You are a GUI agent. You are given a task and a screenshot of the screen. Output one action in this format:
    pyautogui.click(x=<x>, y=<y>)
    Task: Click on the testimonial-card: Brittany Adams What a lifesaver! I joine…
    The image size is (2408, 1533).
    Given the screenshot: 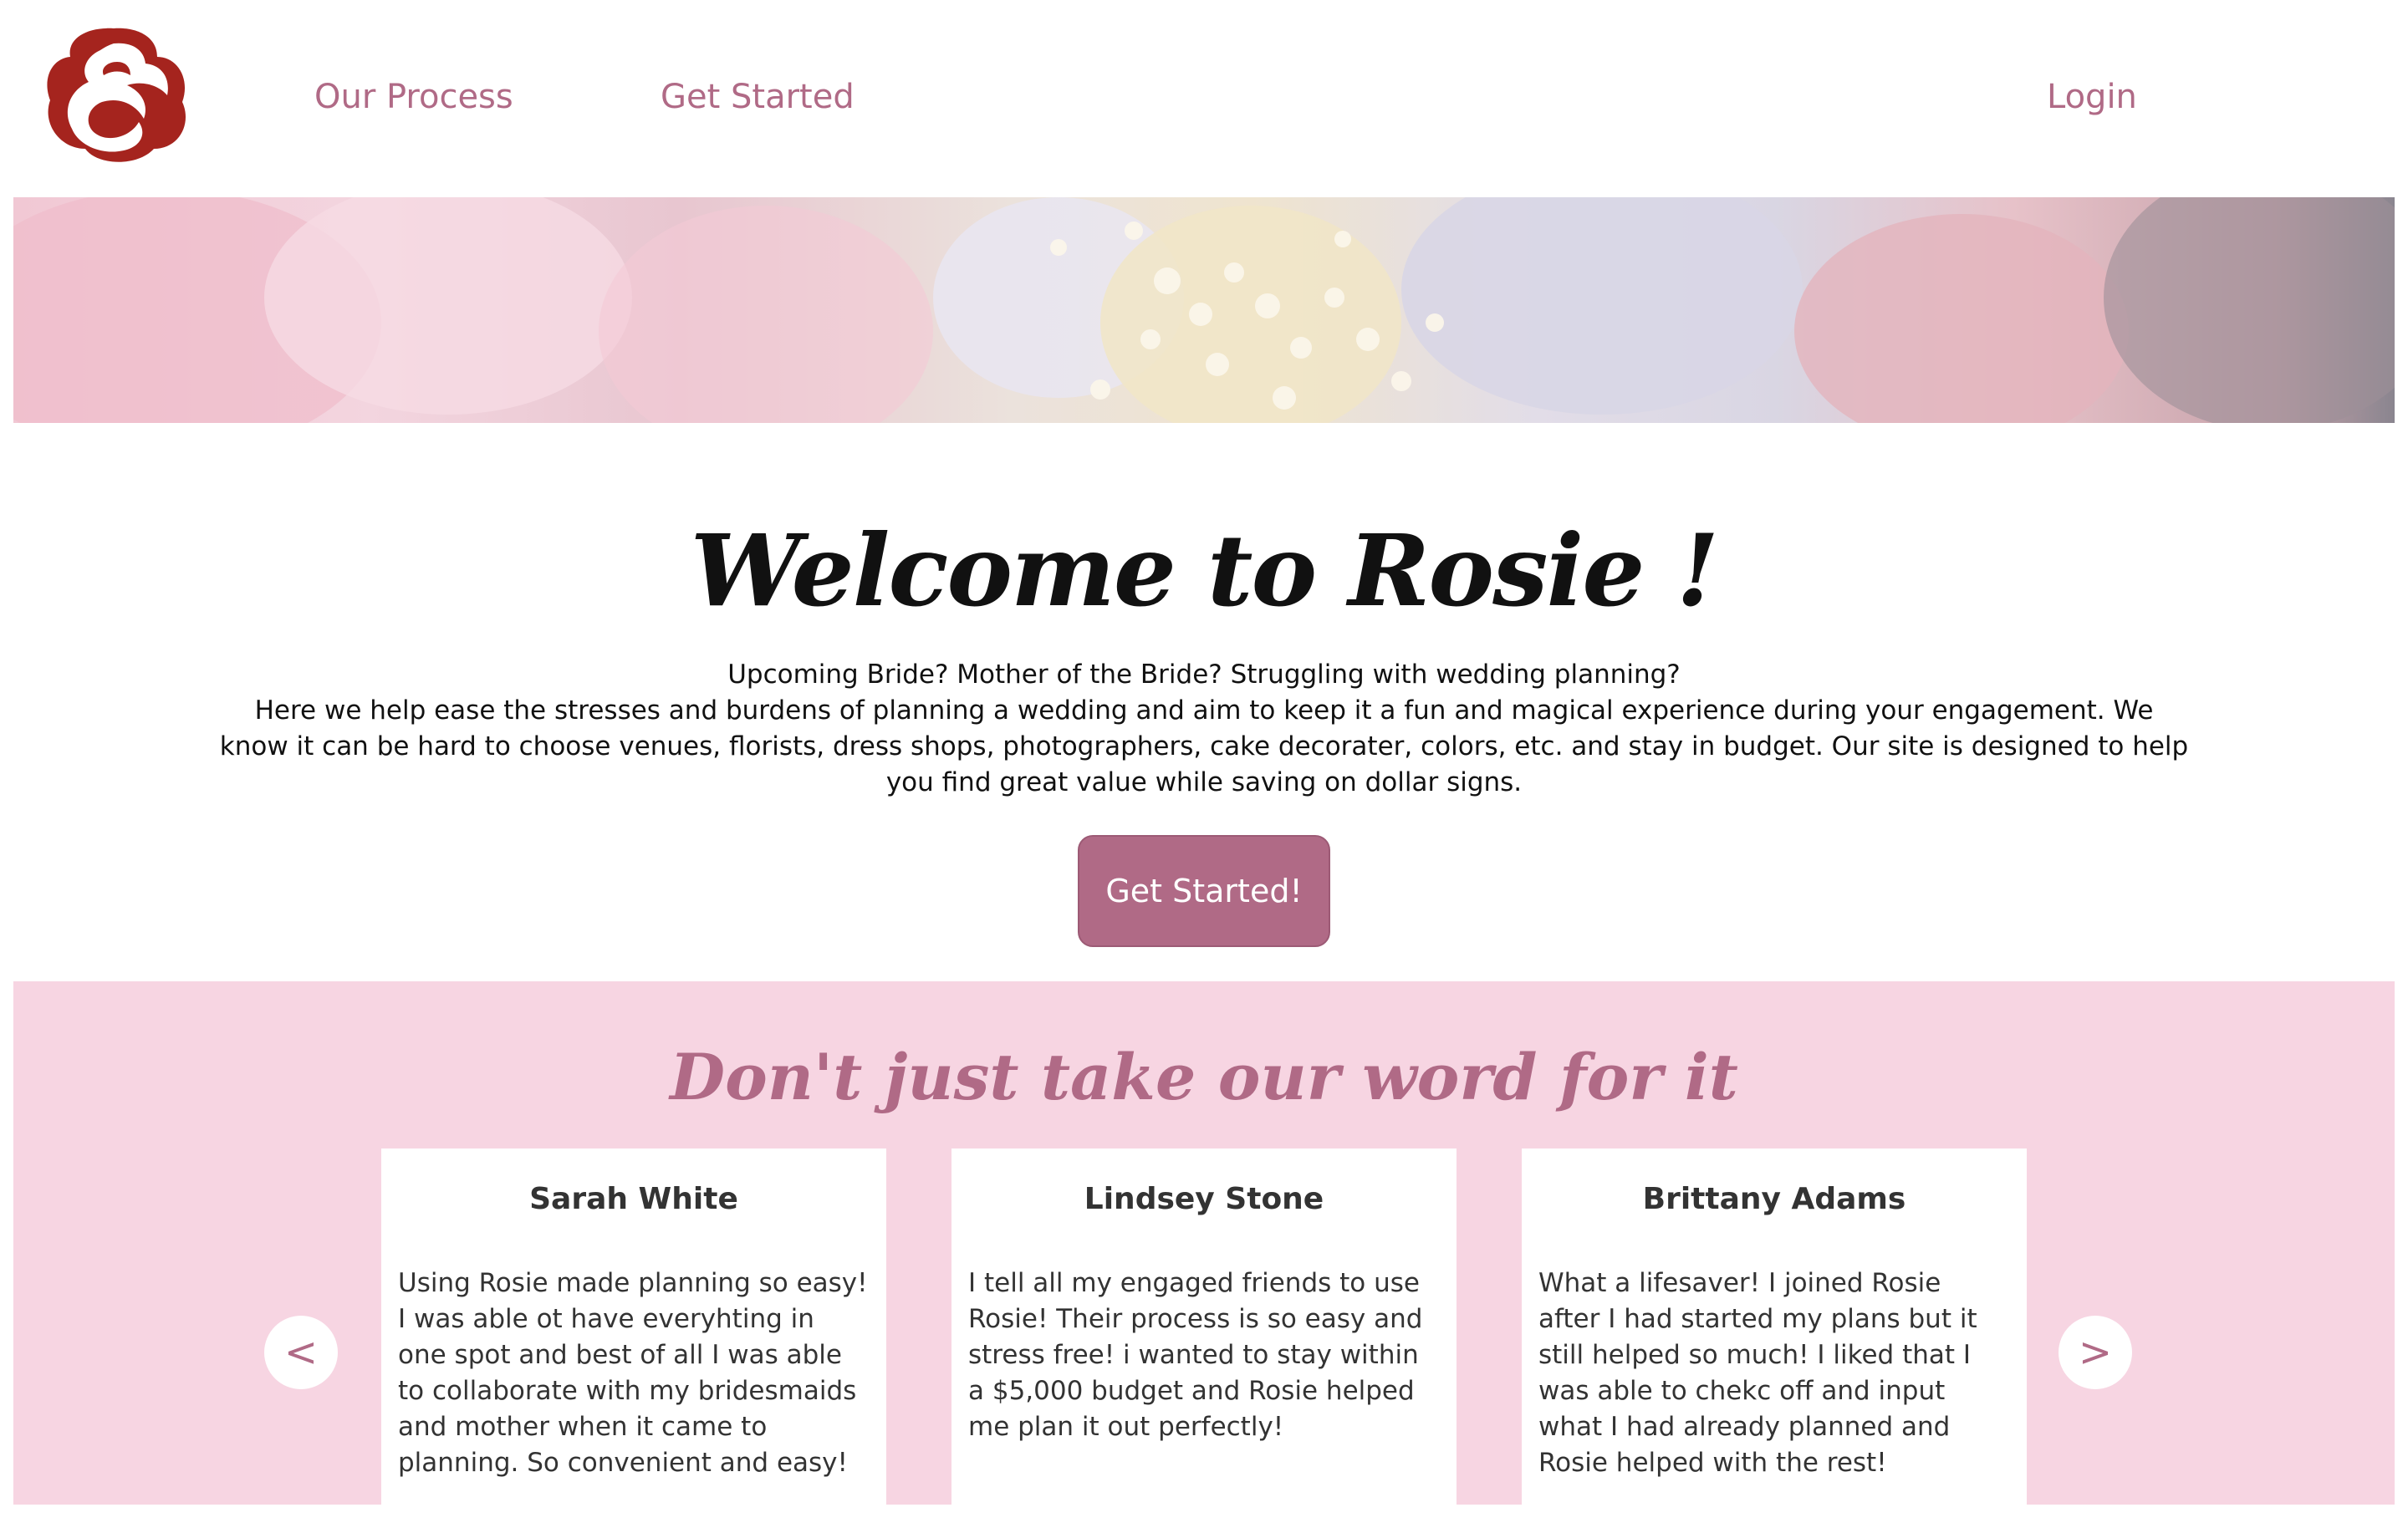 What is the action you would take?
    pyautogui.click(x=1774, y=1340)
    